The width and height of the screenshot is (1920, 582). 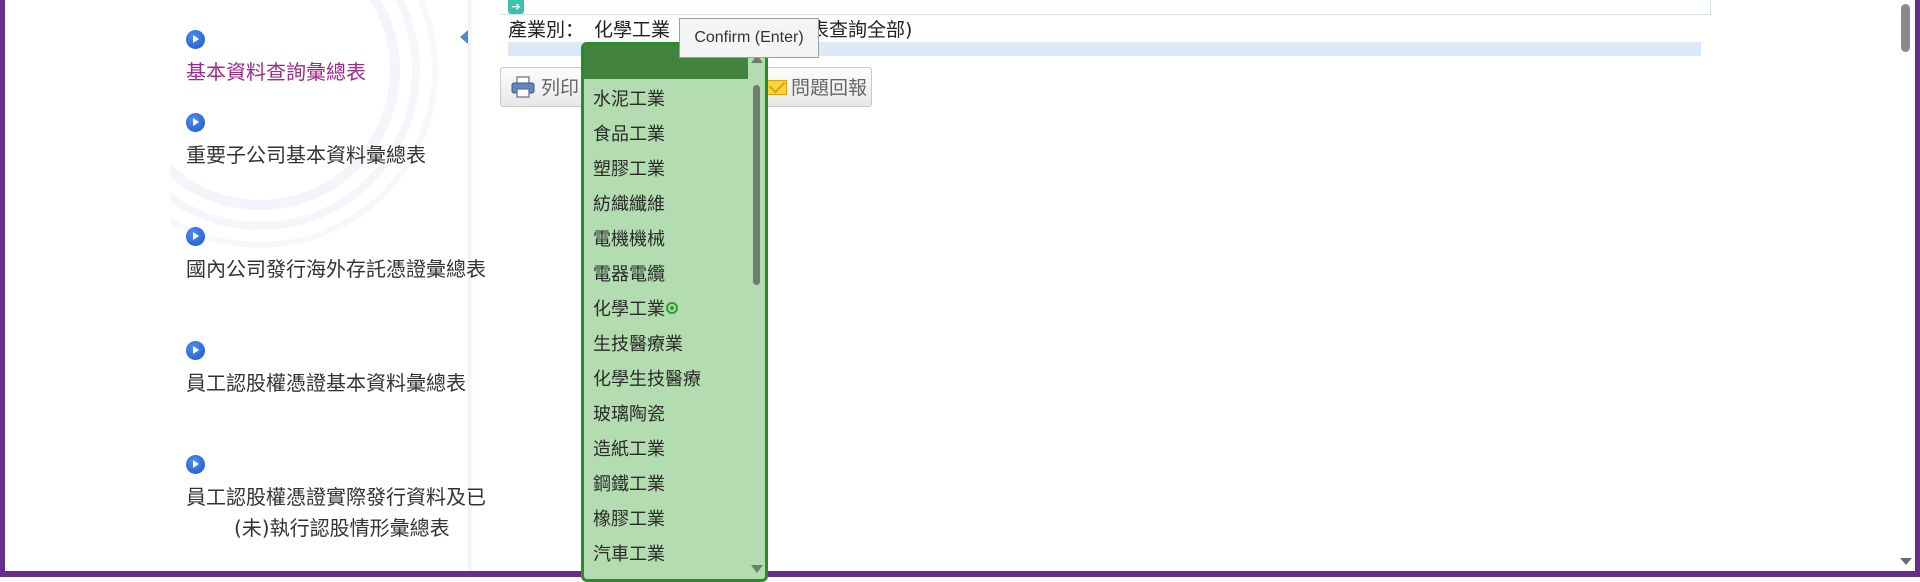 What do you see at coordinates (829, 88) in the screenshot?
I see `report-issue-label: 問題回報` at bounding box center [829, 88].